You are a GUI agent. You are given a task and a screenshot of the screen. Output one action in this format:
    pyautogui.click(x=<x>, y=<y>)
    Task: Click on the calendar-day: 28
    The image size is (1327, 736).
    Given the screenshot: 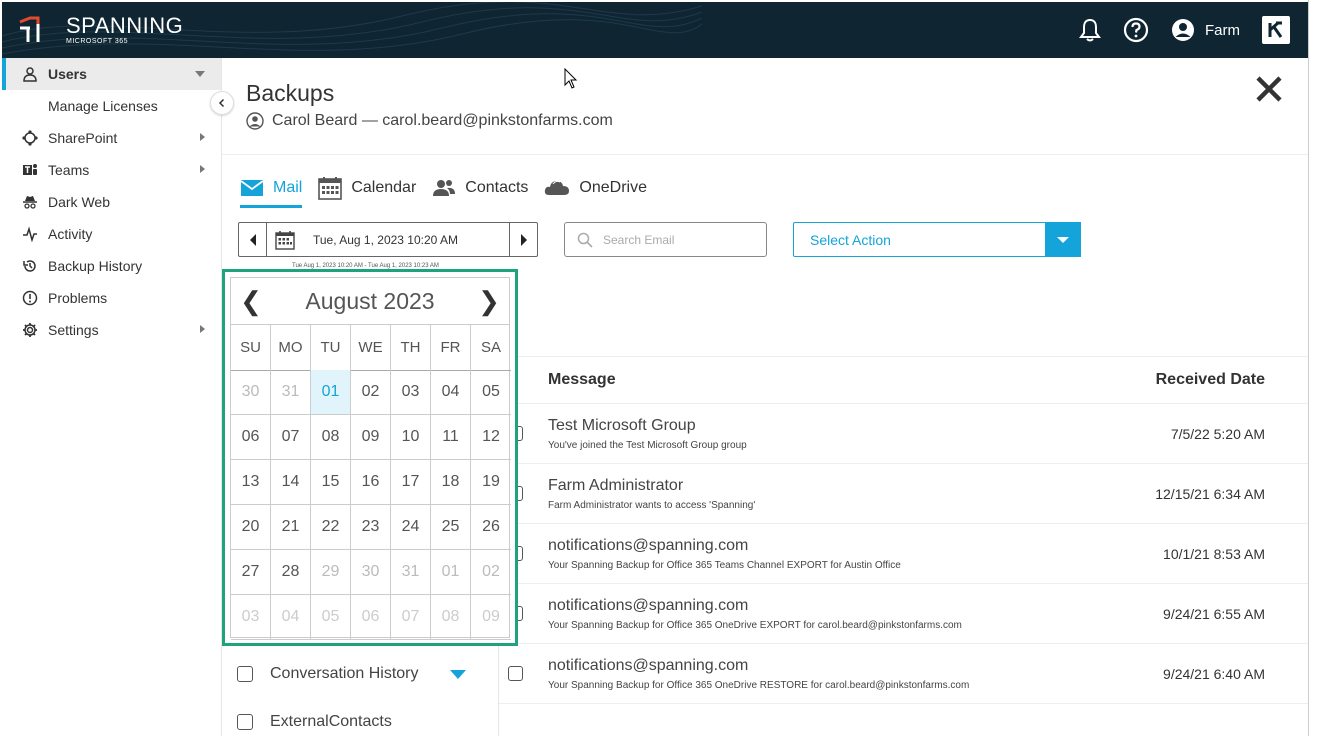 What is the action you would take?
    pyautogui.click(x=291, y=572)
    